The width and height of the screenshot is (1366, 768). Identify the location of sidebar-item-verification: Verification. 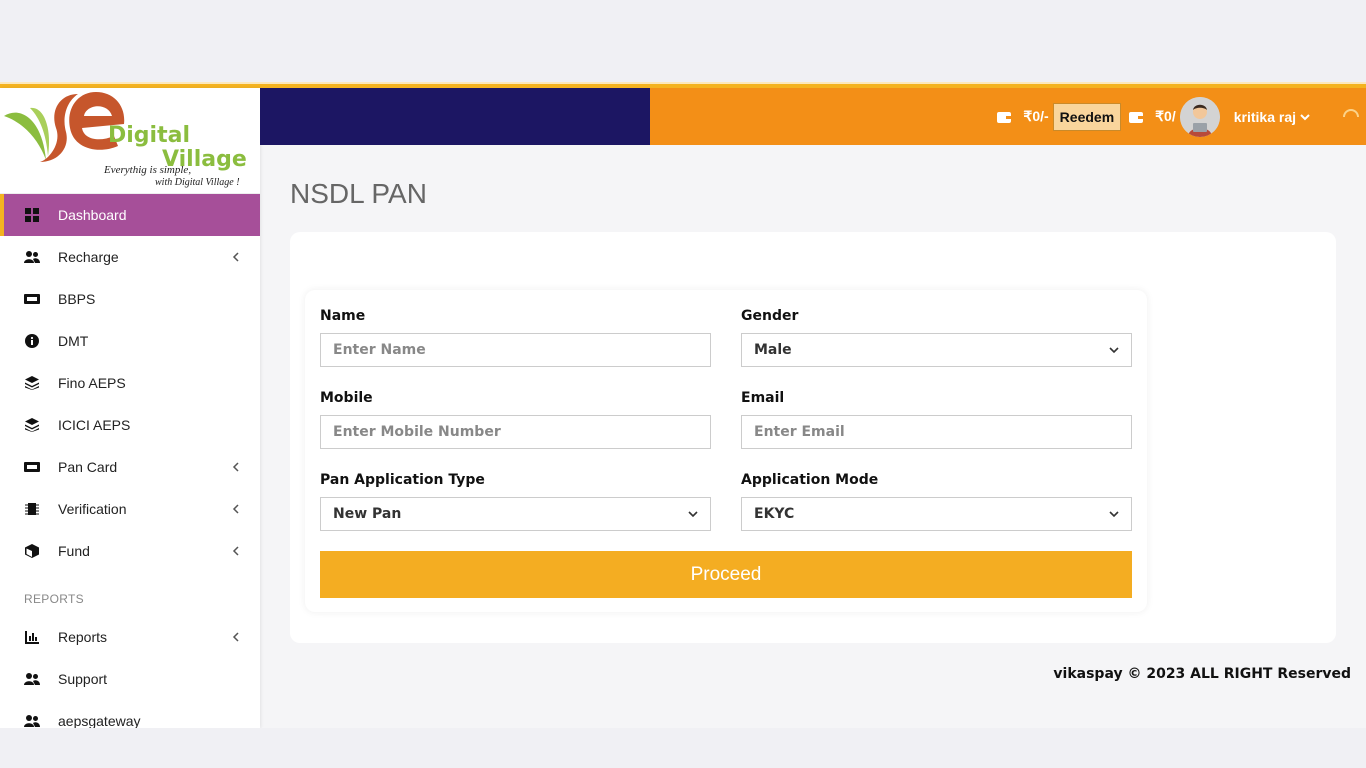
(130, 509).